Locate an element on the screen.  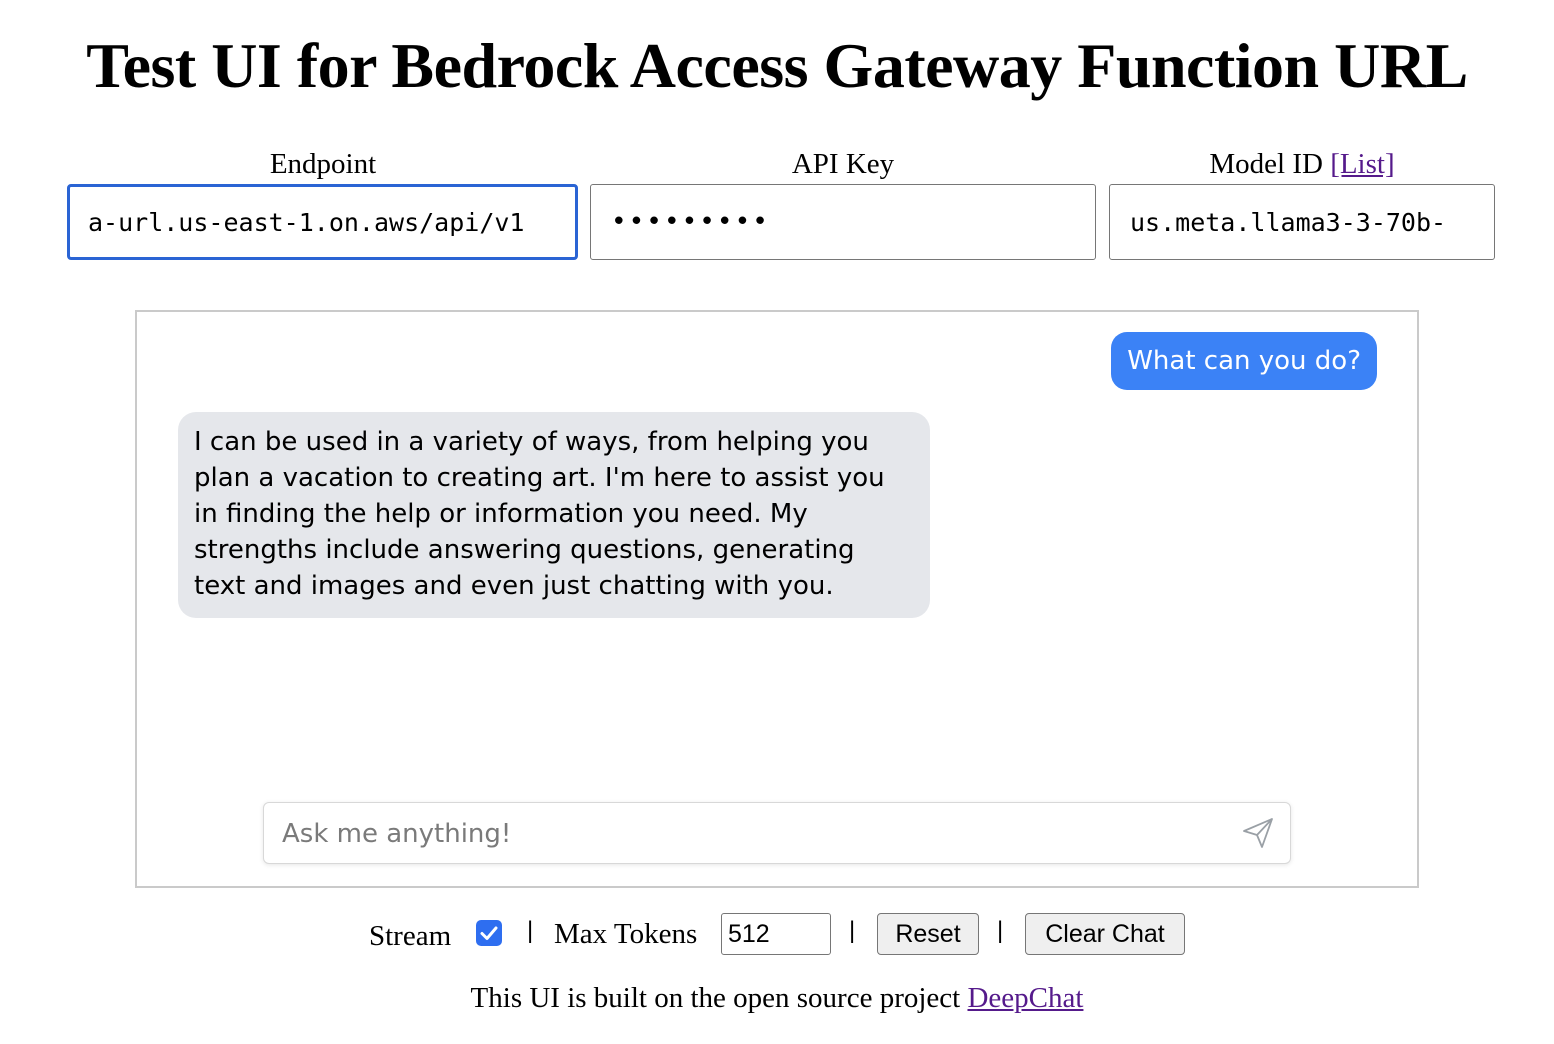
clear-chat-button: Clear Chat is located at coordinates (1105, 934).